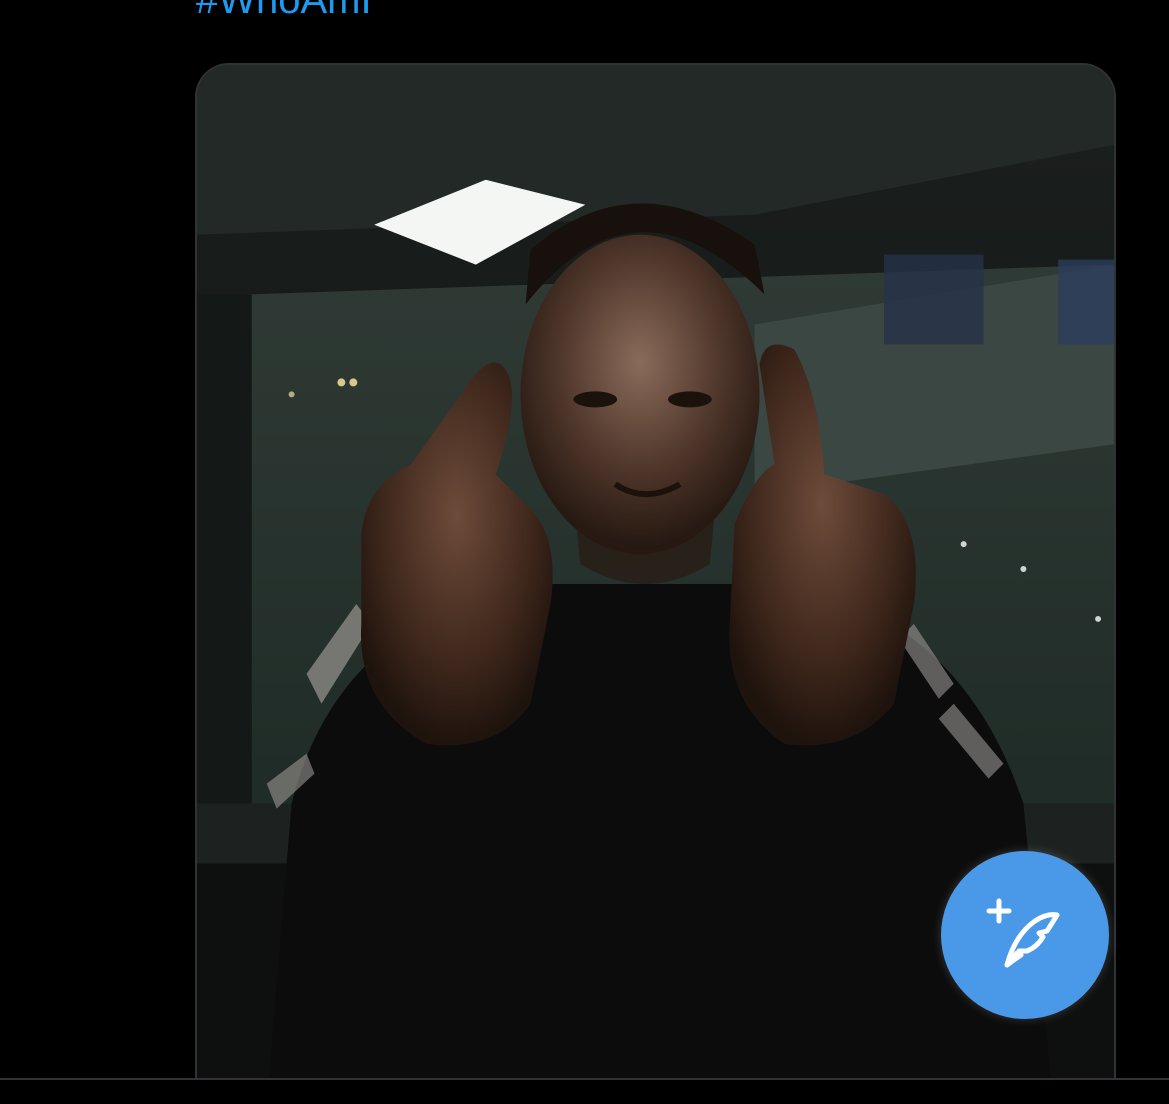 Image resolution: width=1169 pixels, height=1104 pixels. I want to click on hashtag-link: #WhoAmI, so click(284, 11).